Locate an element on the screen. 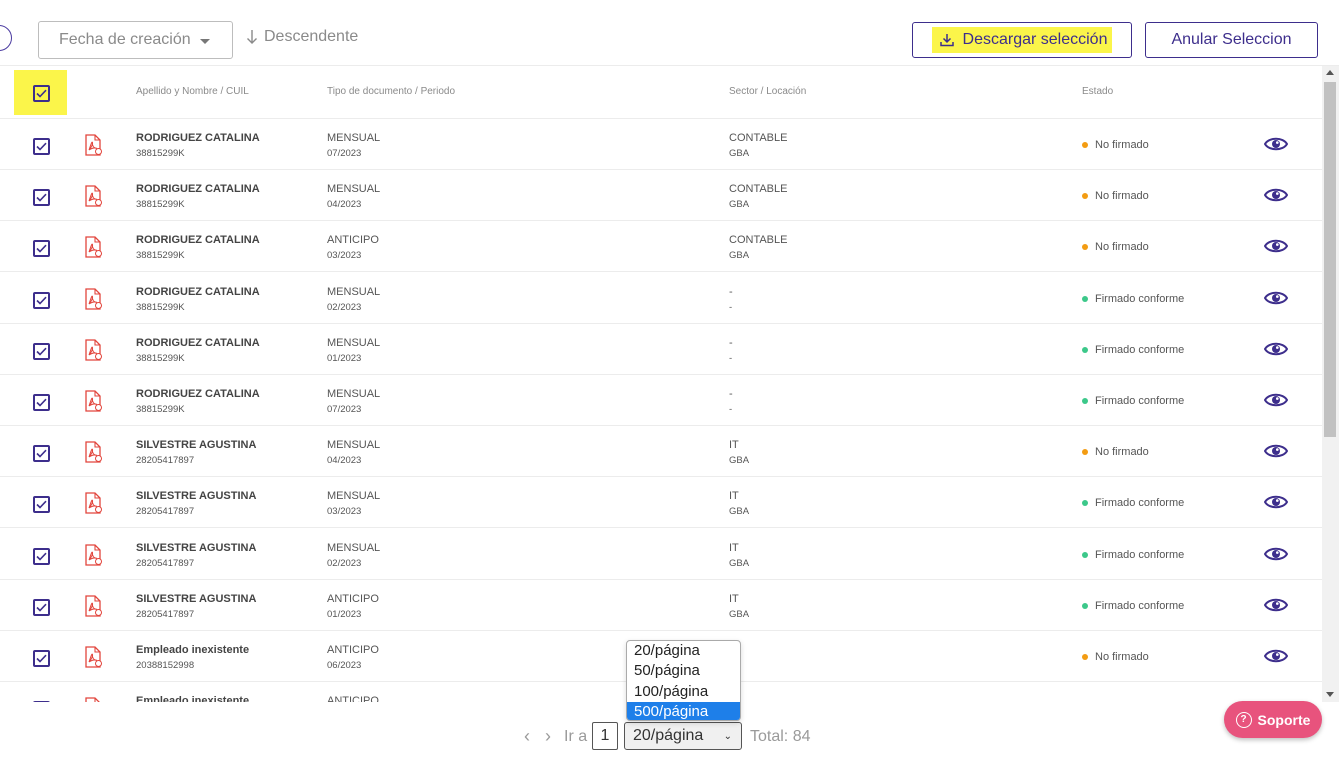  select-all-checkbox is located at coordinates (41, 93).